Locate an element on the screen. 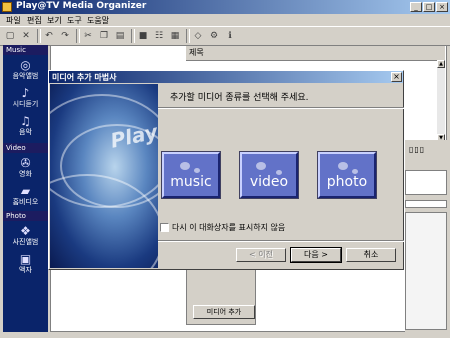  wizard-prompt: 추가할 미디어 종류를 선택해 주세요. is located at coordinates (239, 98).